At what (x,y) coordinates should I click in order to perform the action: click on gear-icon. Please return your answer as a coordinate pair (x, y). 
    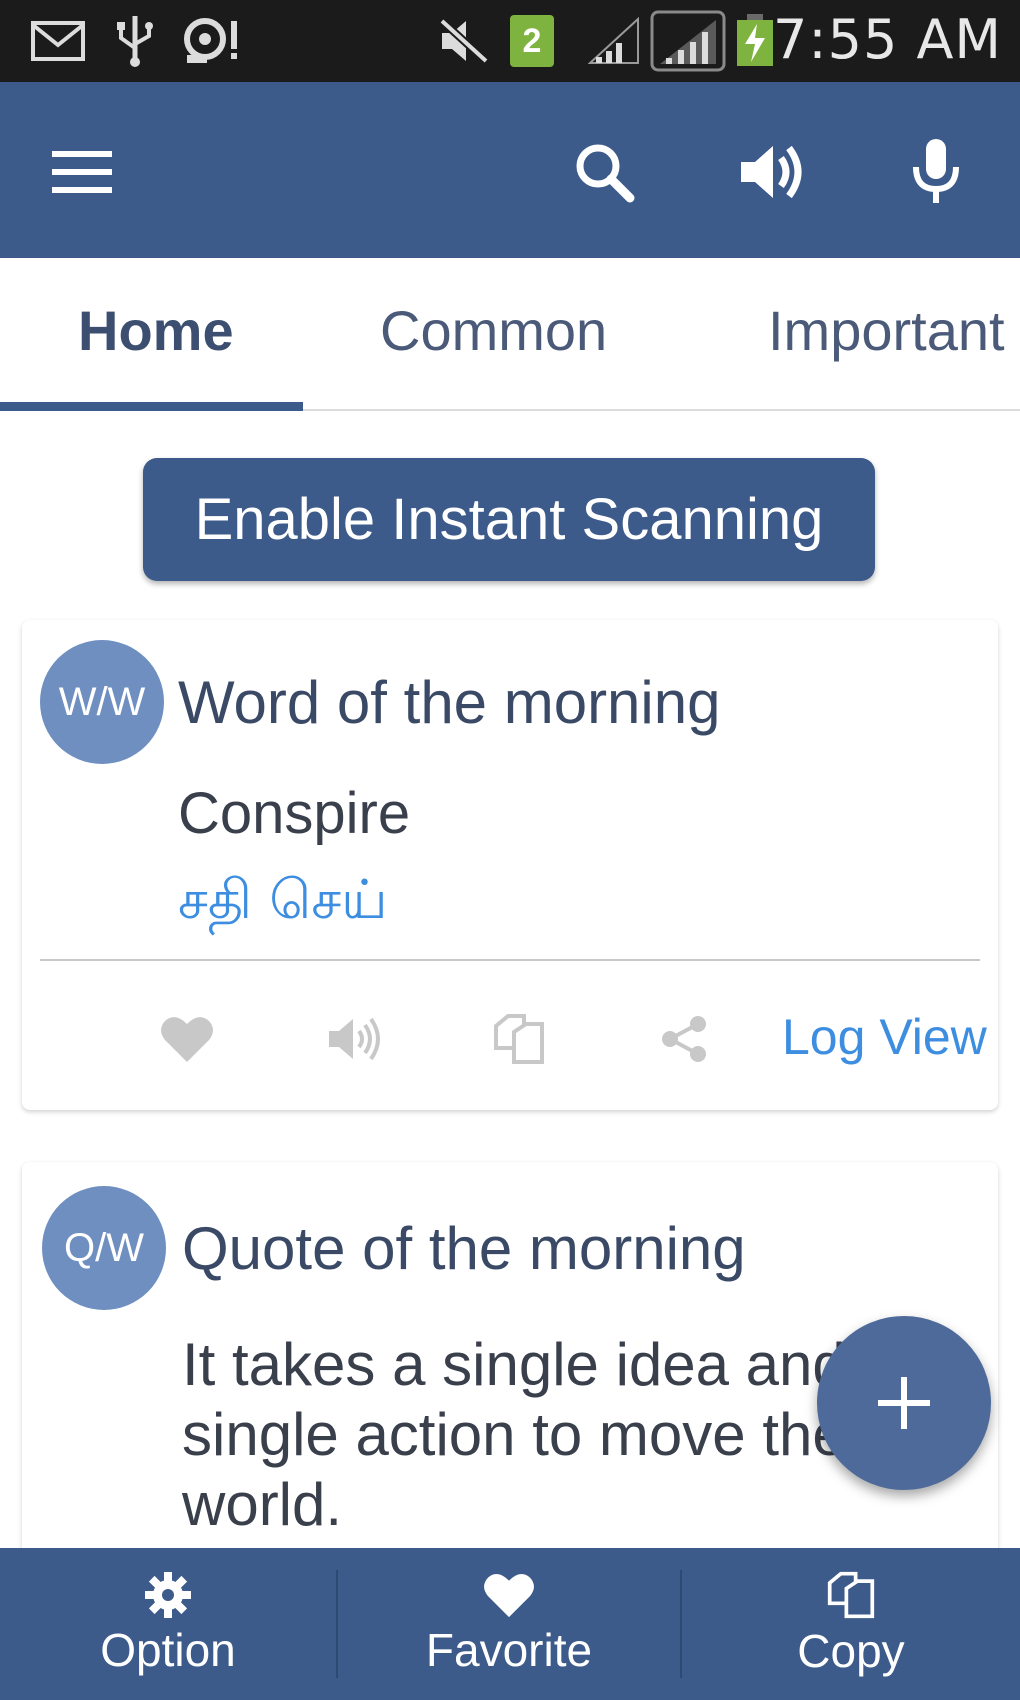
    Looking at the image, I should click on (168, 1595).